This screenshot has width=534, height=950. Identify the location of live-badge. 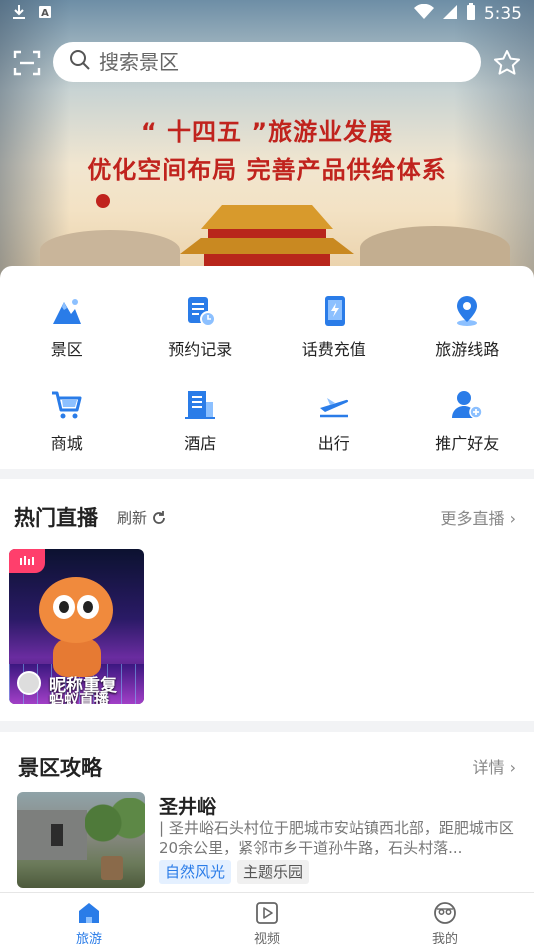
(27, 561).